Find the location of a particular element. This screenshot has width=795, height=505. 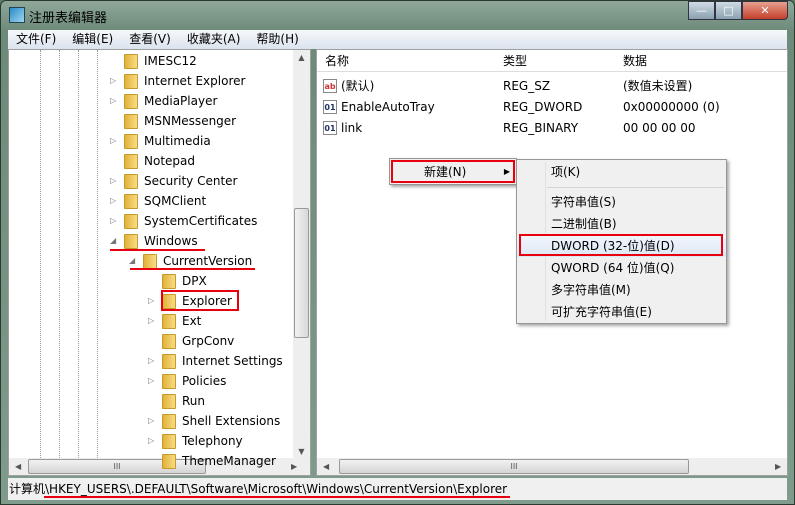

tree-node: ▷ Security Center is located at coordinates (173, 181).